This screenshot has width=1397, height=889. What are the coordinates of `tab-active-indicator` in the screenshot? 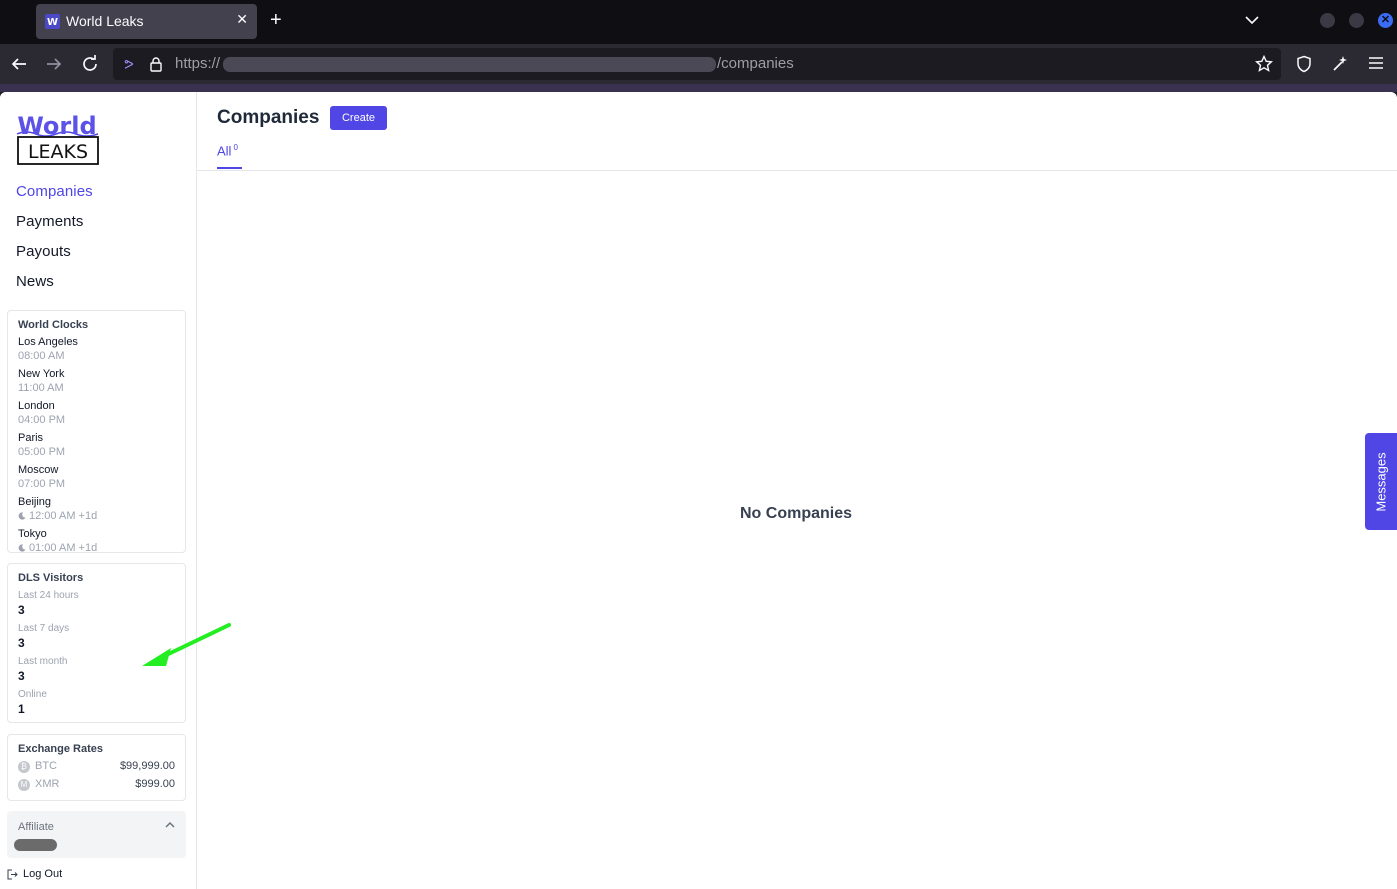 It's located at (229, 168).